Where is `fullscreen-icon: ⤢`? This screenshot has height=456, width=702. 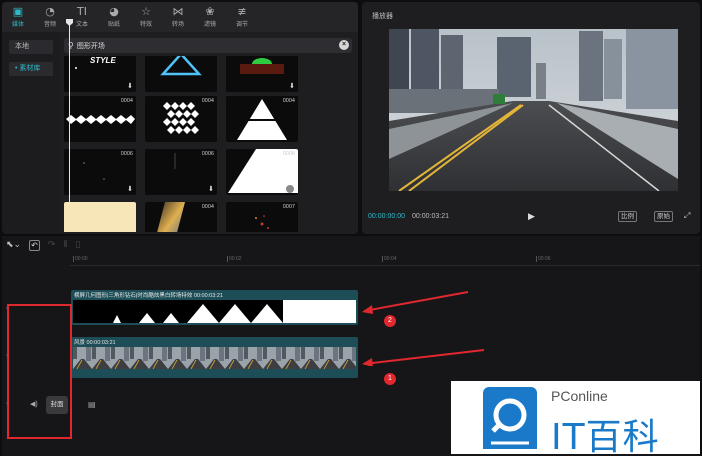
fullscreen-icon: ⤢ is located at coordinates (687, 216).